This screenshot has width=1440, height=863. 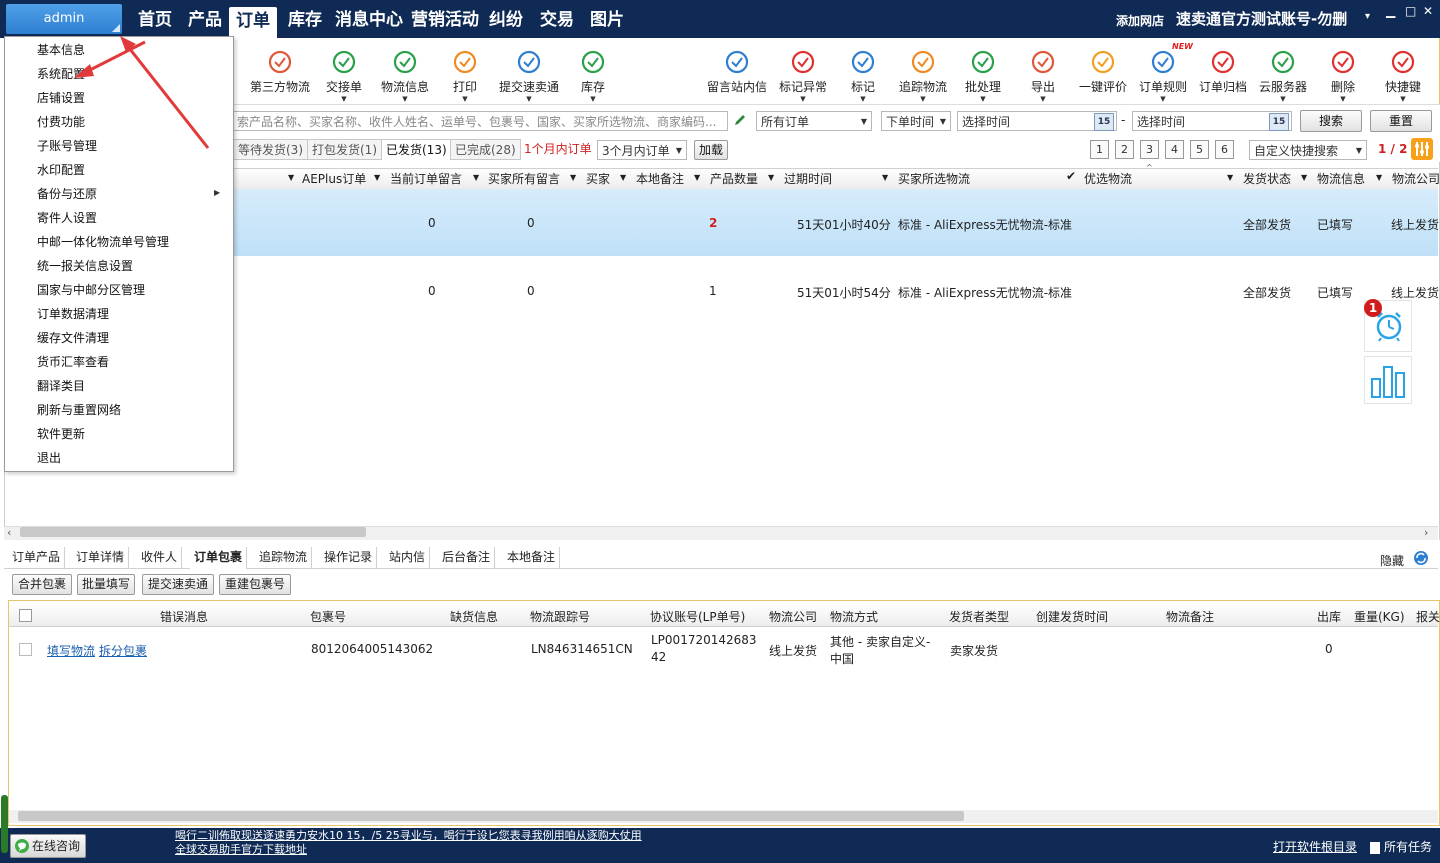 What do you see at coordinates (184, 616) in the screenshot?
I see `col-error-msg: 错误消息` at bounding box center [184, 616].